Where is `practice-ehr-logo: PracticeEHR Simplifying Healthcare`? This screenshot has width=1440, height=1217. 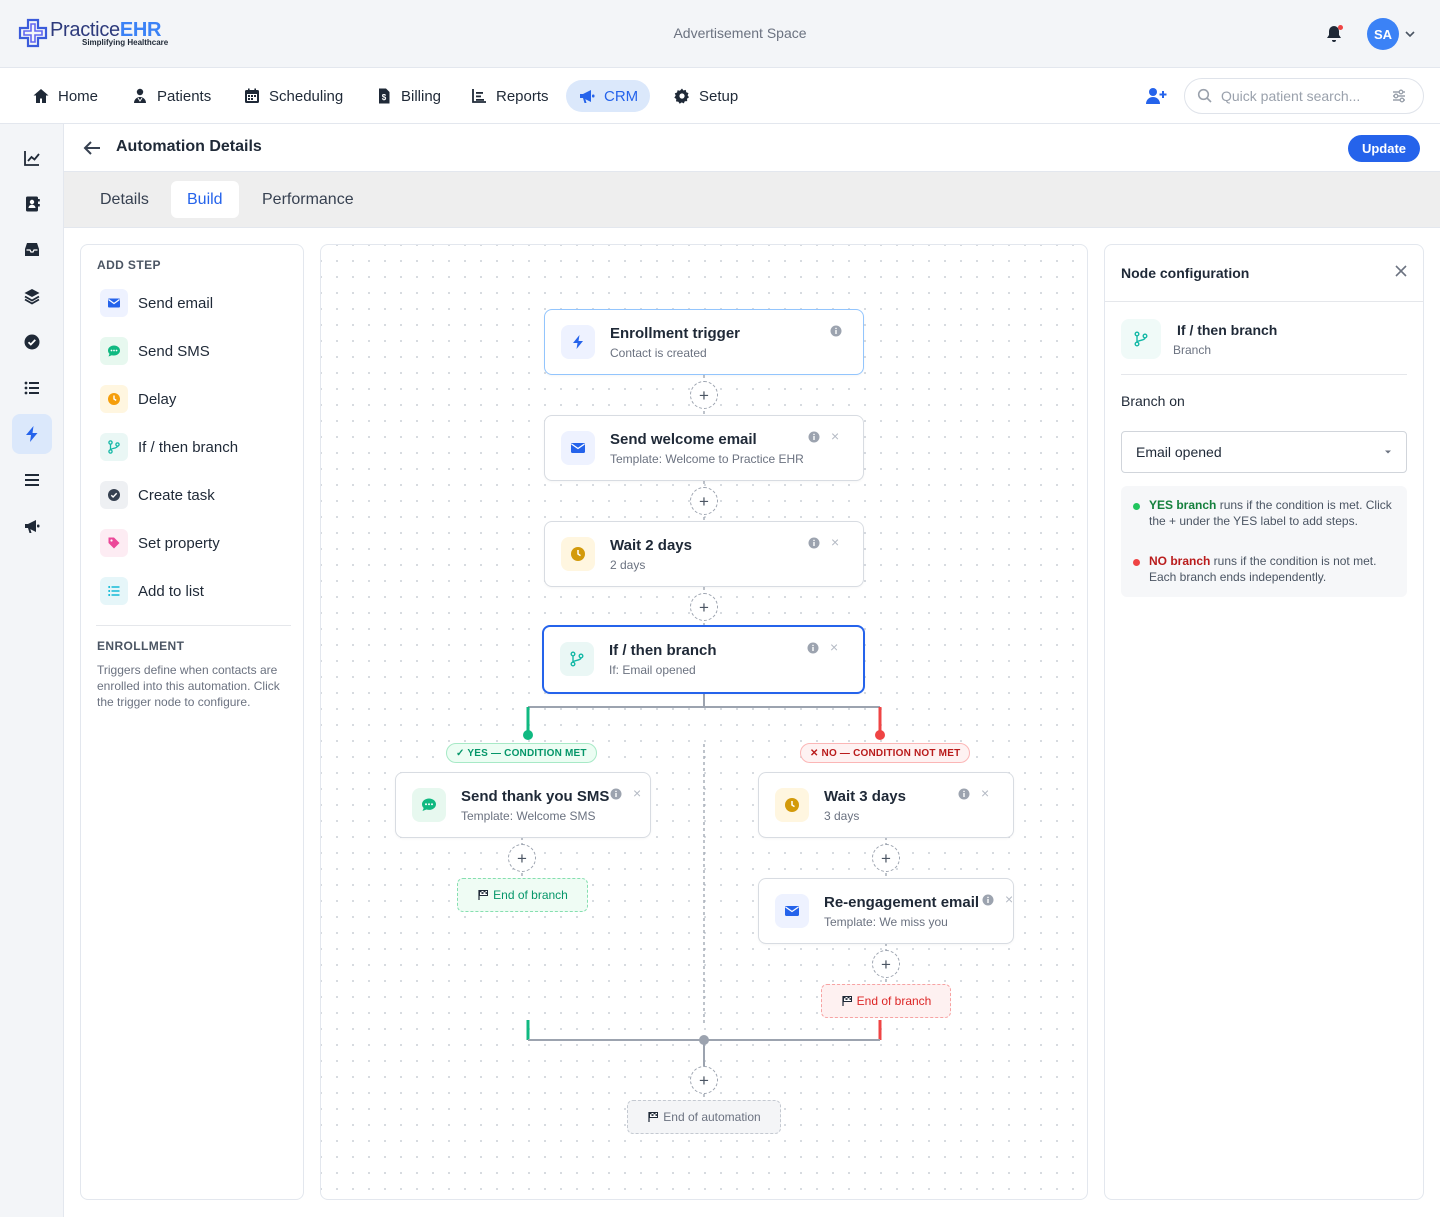 practice-ehr-logo: PracticeEHR Simplifying Healthcare is located at coordinates (93, 33).